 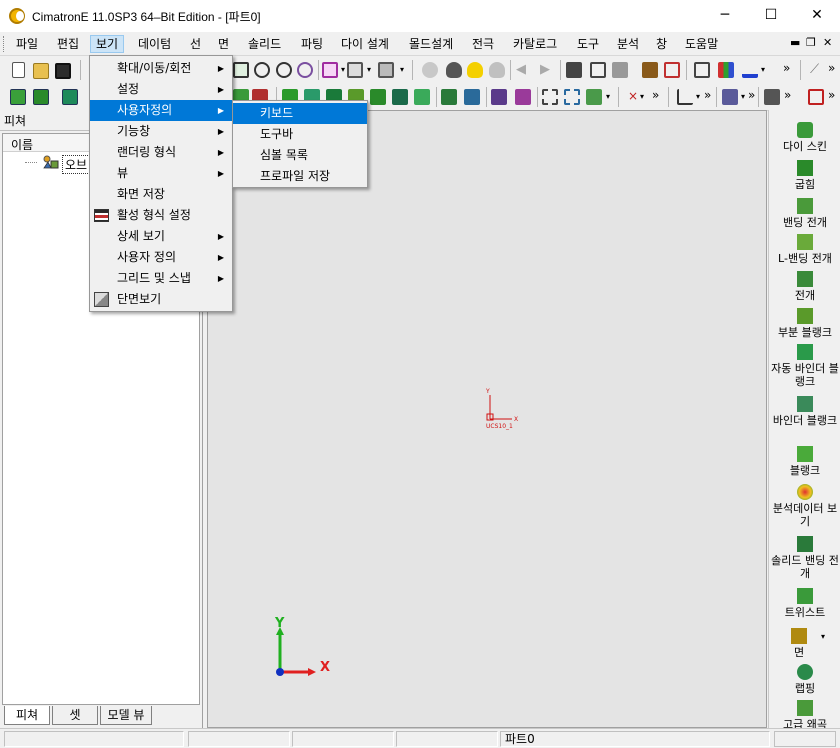 What do you see at coordinates (771, 16) in the screenshot?
I see `maximize-button: ☐` at bounding box center [771, 16].